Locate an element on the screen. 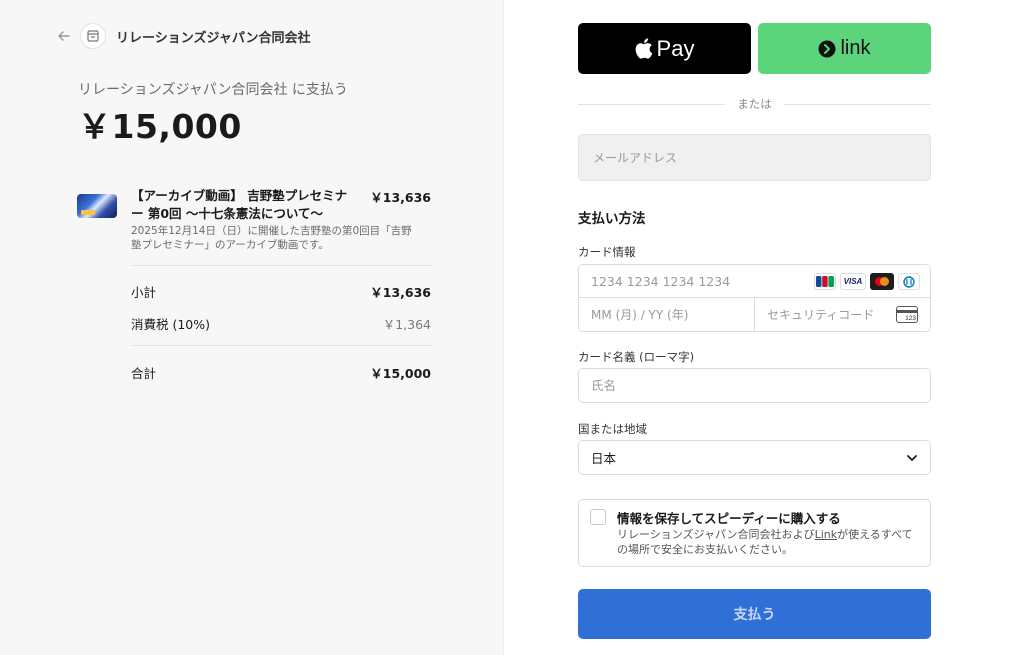 The image size is (1024, 655). link-chevron-icon is located at coordinates (827, 48).